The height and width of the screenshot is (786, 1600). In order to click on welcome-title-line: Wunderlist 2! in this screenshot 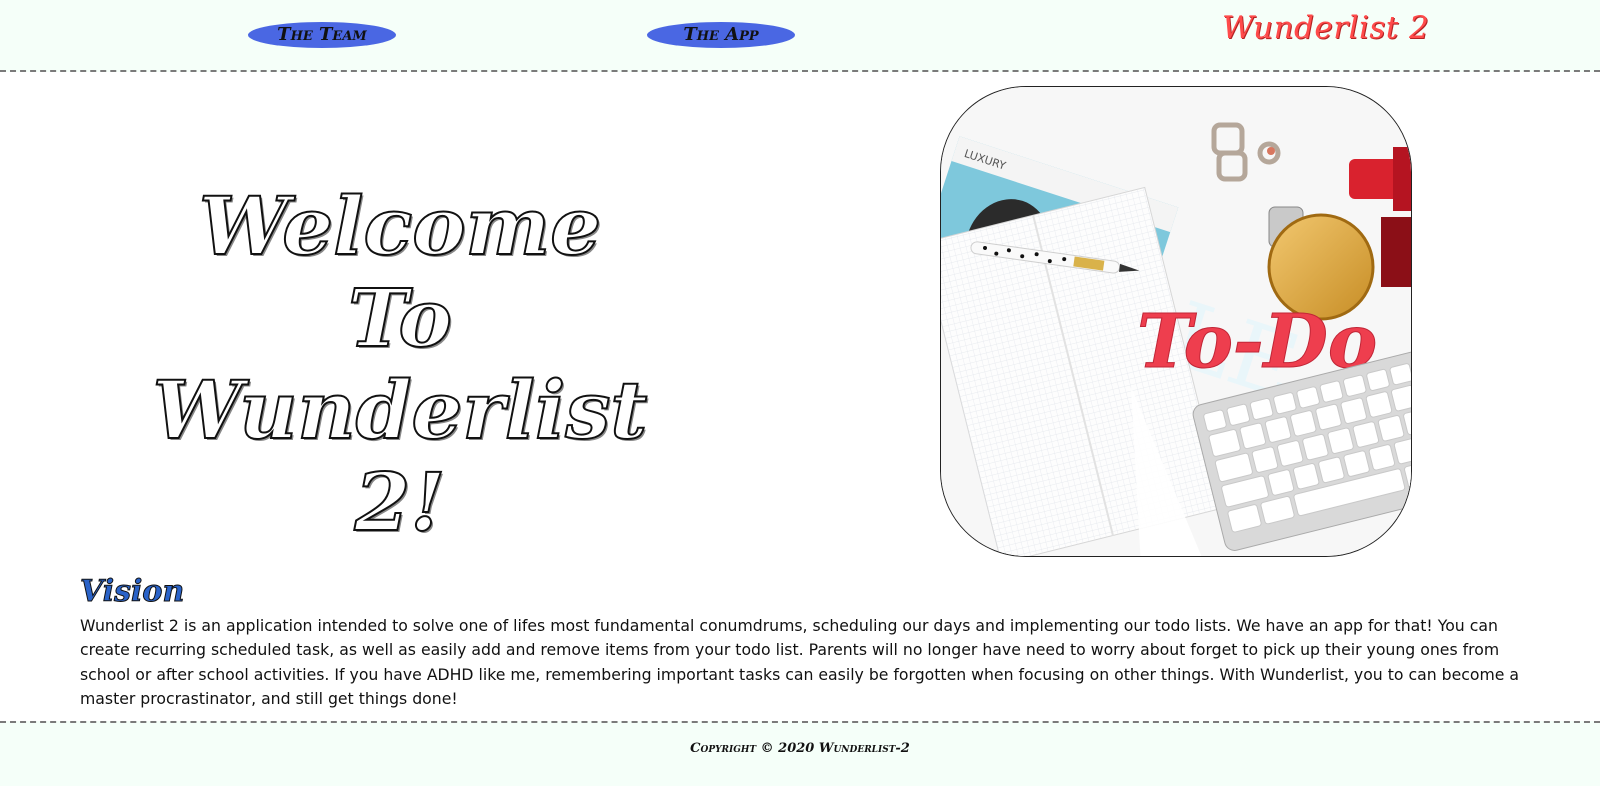, I will do `click(400, 456)`.